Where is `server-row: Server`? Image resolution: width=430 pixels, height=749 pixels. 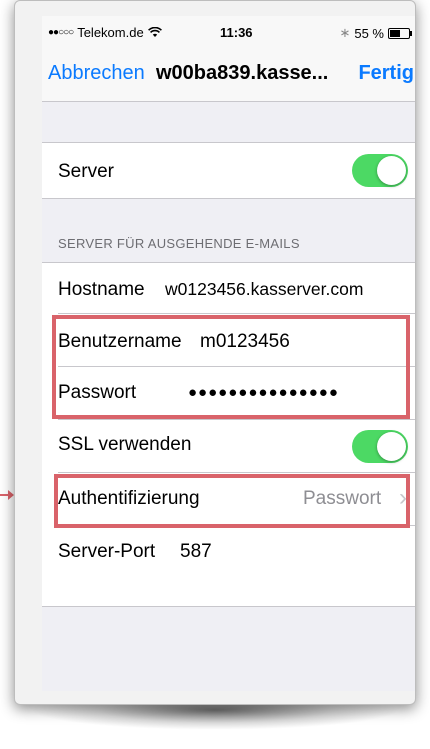 server-row: Server is located at coordinates (228, 170).